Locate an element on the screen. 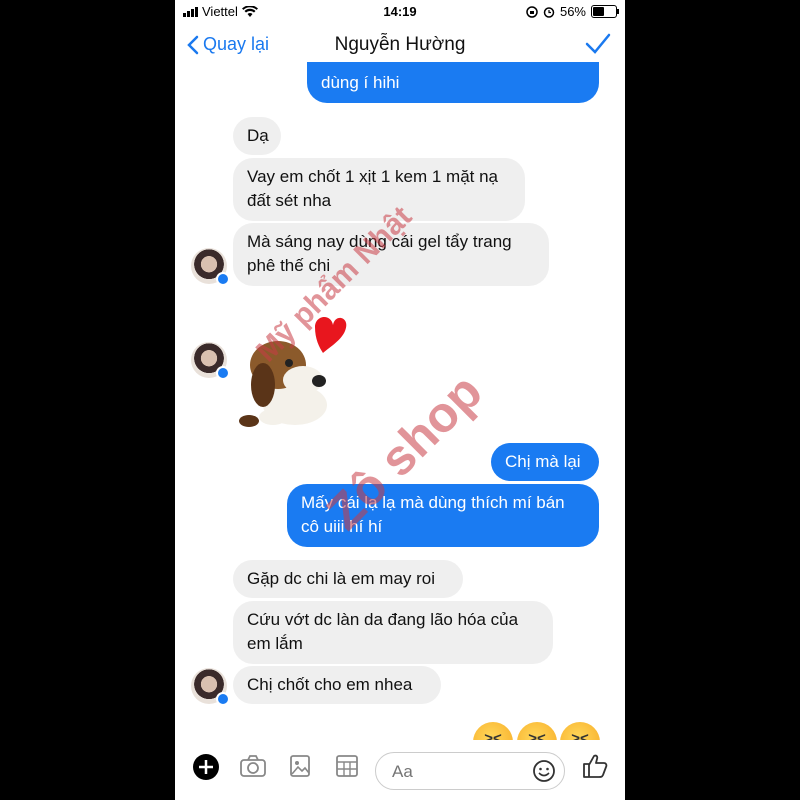 This screenshot has width=800, height=800. camera-icon is located at coordinates (253, 766).